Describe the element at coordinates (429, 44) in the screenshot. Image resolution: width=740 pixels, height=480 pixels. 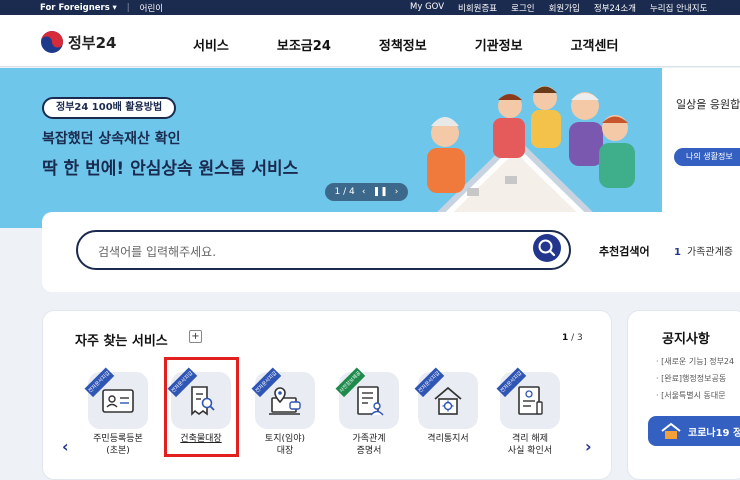
I see `main-menu: 서비스 보조금24 정책정보 기관정보 고객센터` at that location.